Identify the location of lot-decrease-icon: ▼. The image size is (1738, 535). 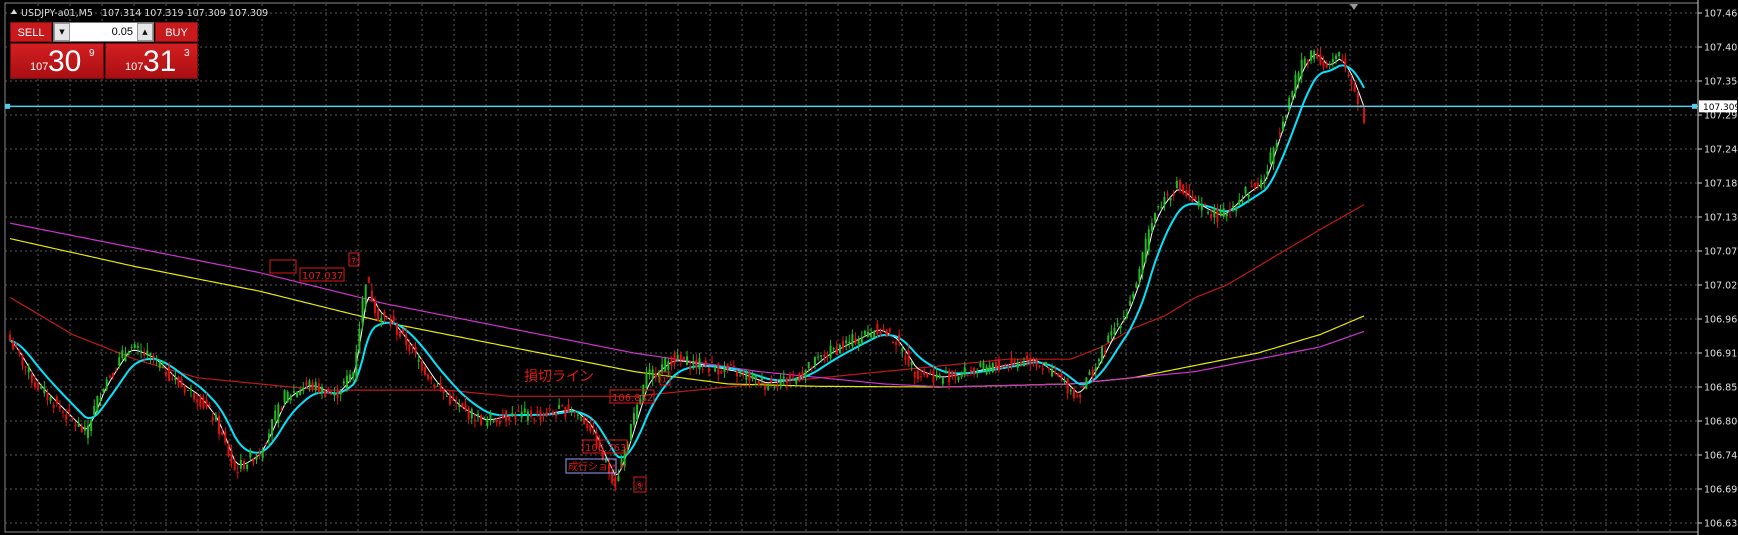
(62, 32).